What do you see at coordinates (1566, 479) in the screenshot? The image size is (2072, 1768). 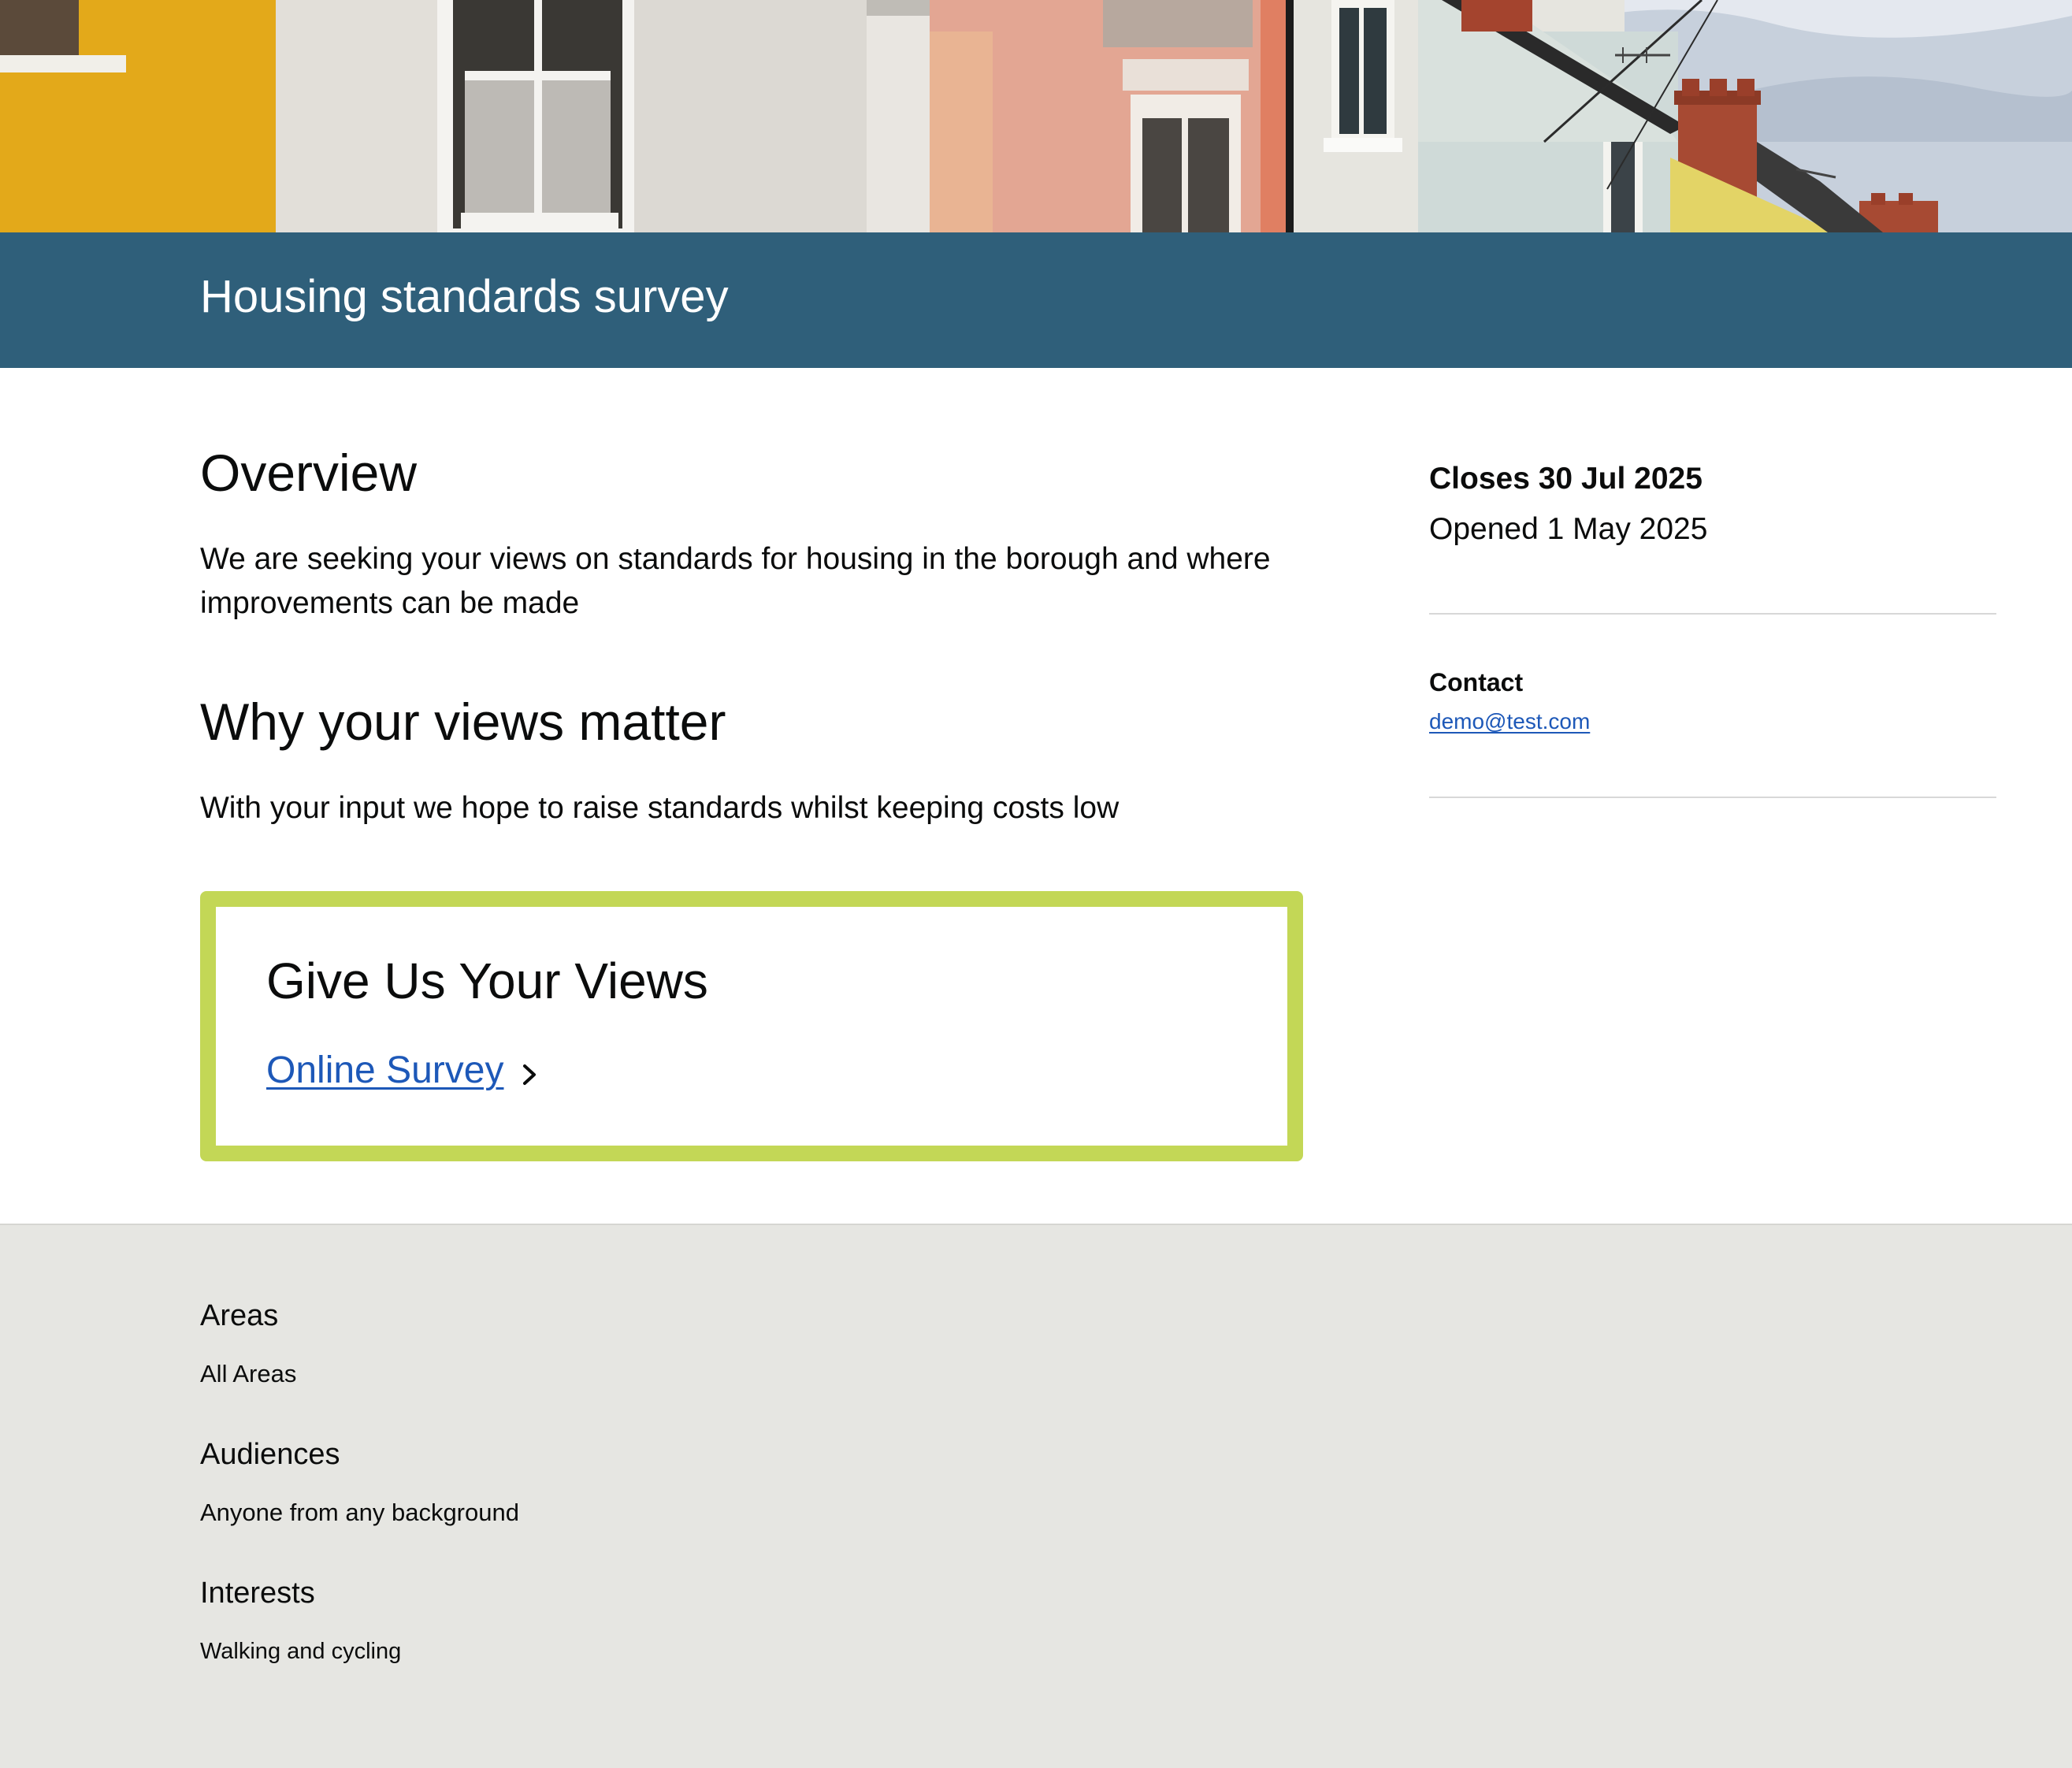 I see `closing-date: Closes 30 Jul 2025` at bounding box center [1566, 479].